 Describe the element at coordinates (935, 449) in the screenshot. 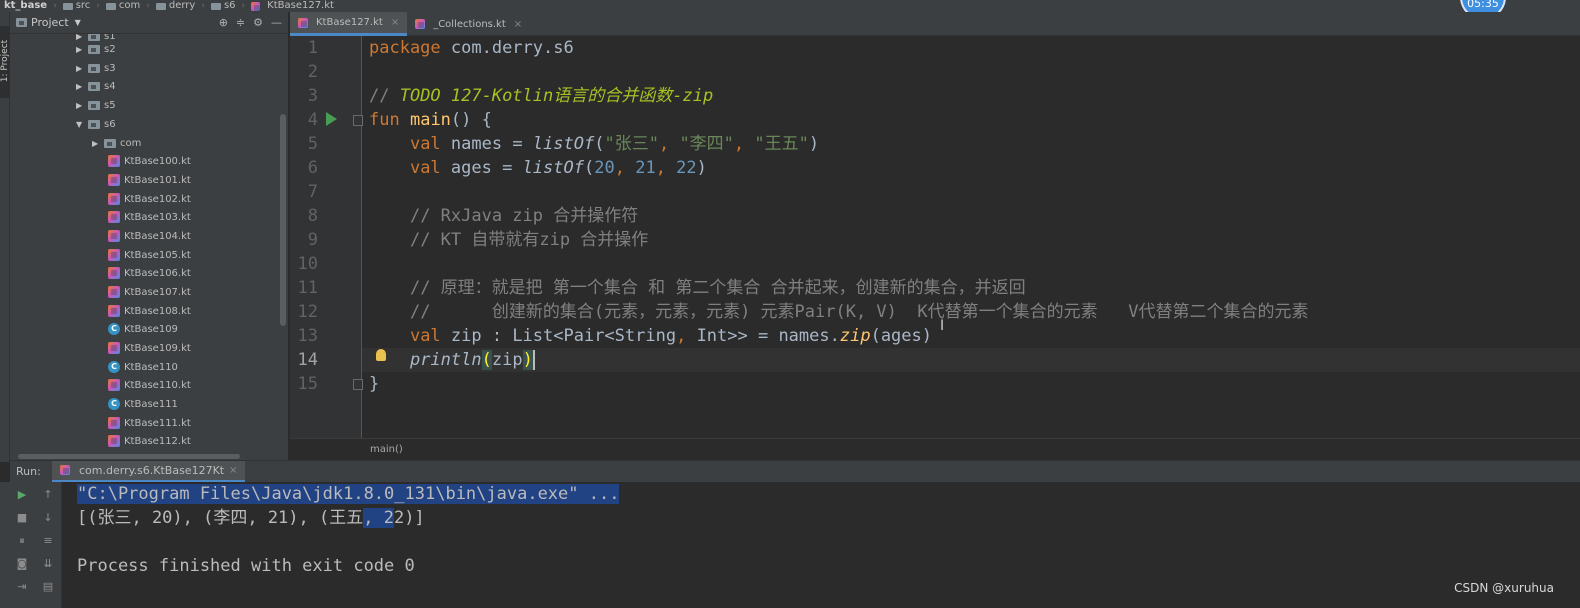

I see `editor-breadcrumb: main()` at that location.